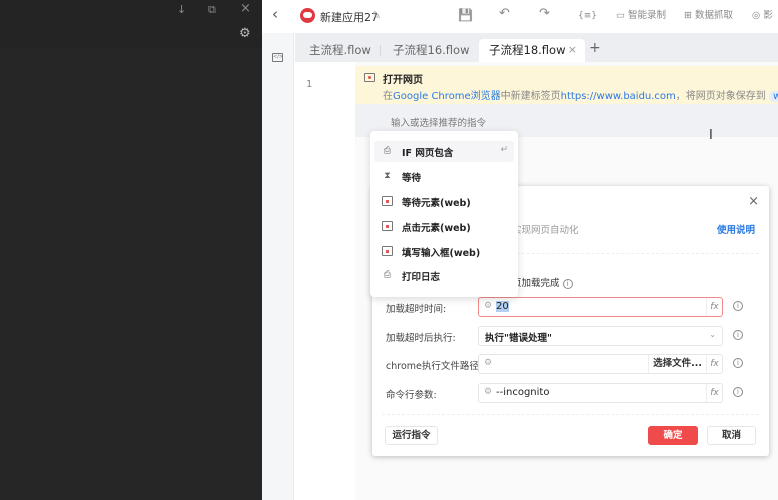  Describe the element at coordinates (428, 153) in the screenshot. I see `dropdown-item-label: IF 网页包含` at that location.